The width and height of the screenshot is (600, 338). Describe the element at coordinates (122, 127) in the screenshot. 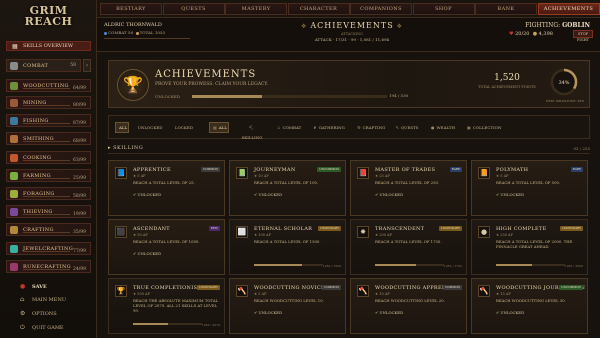

I see `filter-status-all: ALL` at that location.